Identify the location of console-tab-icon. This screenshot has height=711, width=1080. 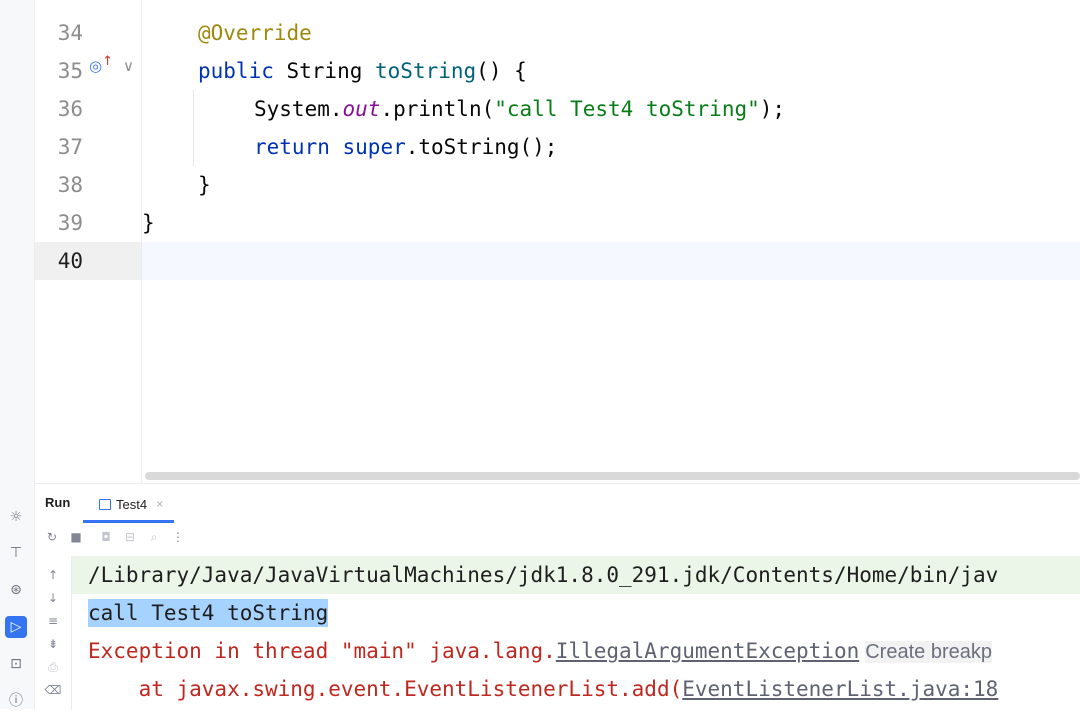
(105, 504).